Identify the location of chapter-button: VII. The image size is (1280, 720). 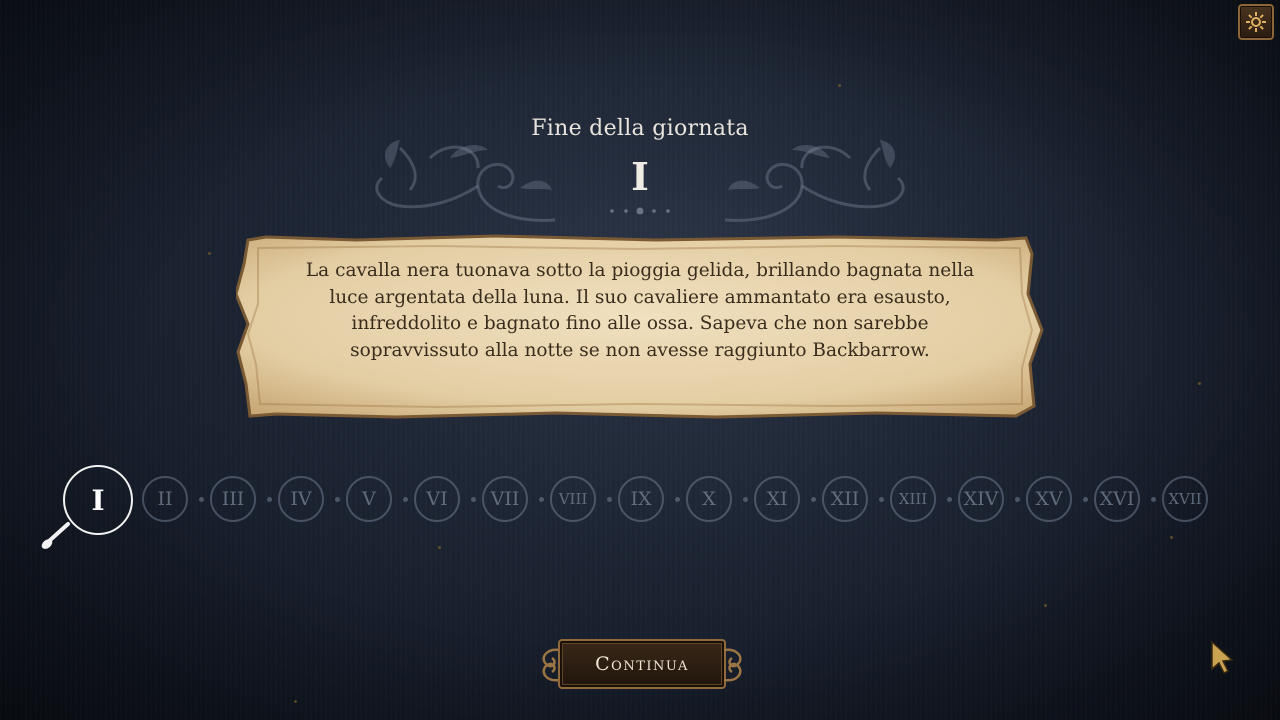
(505, 499).